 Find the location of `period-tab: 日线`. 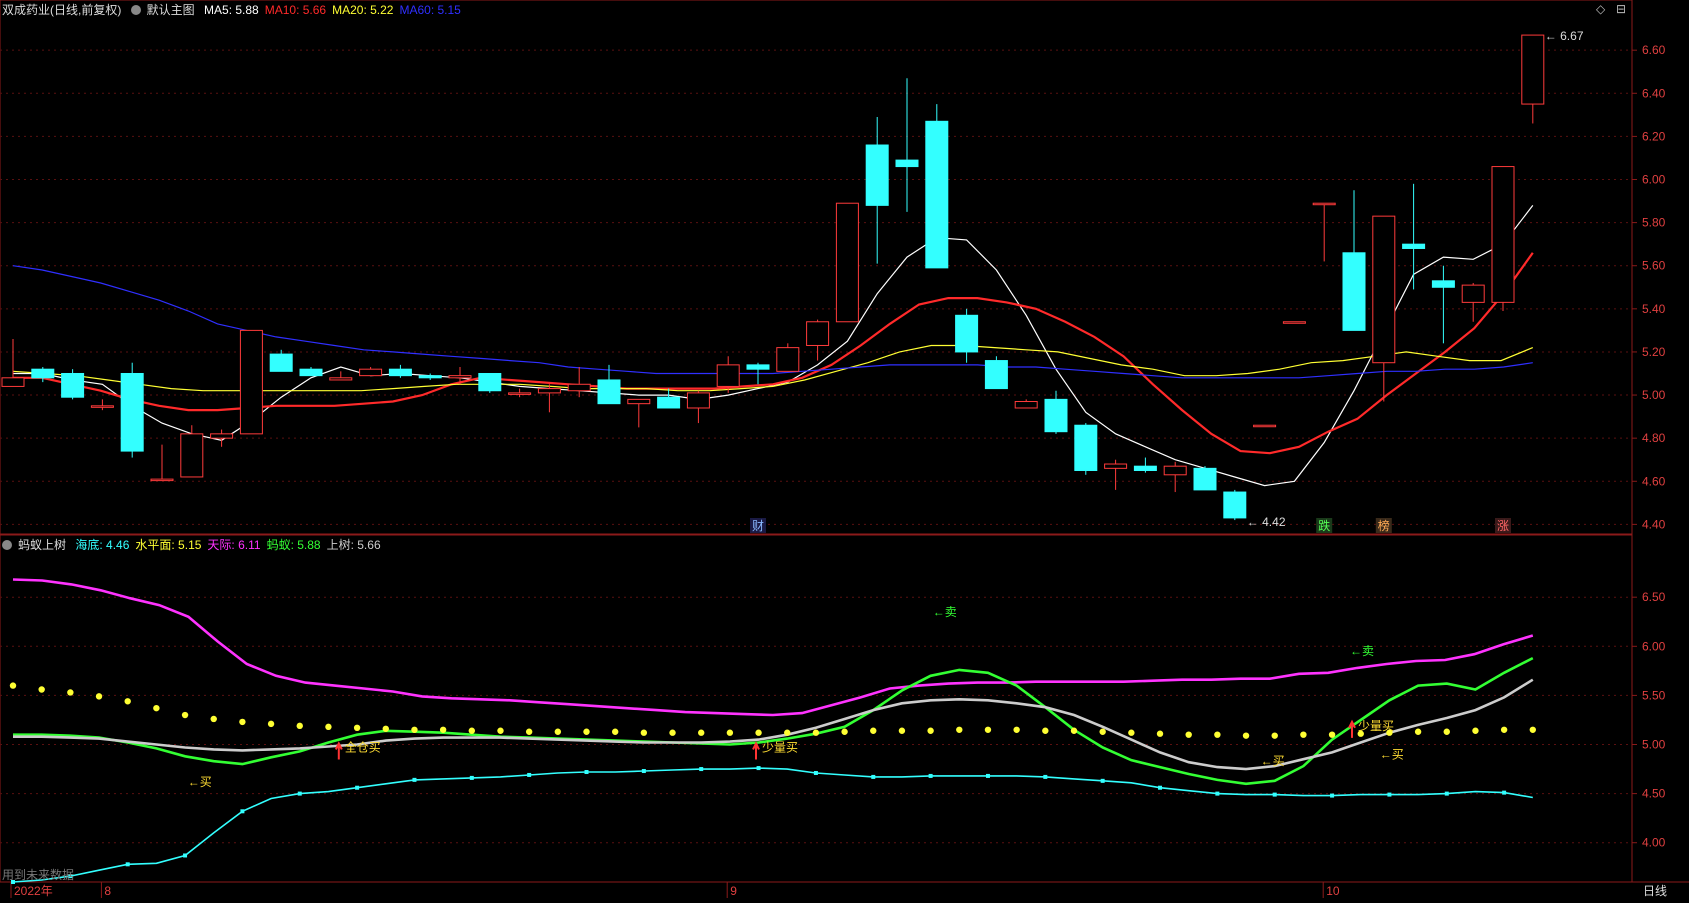

period-tab: 日线 is located at coordinates (1655, 890).